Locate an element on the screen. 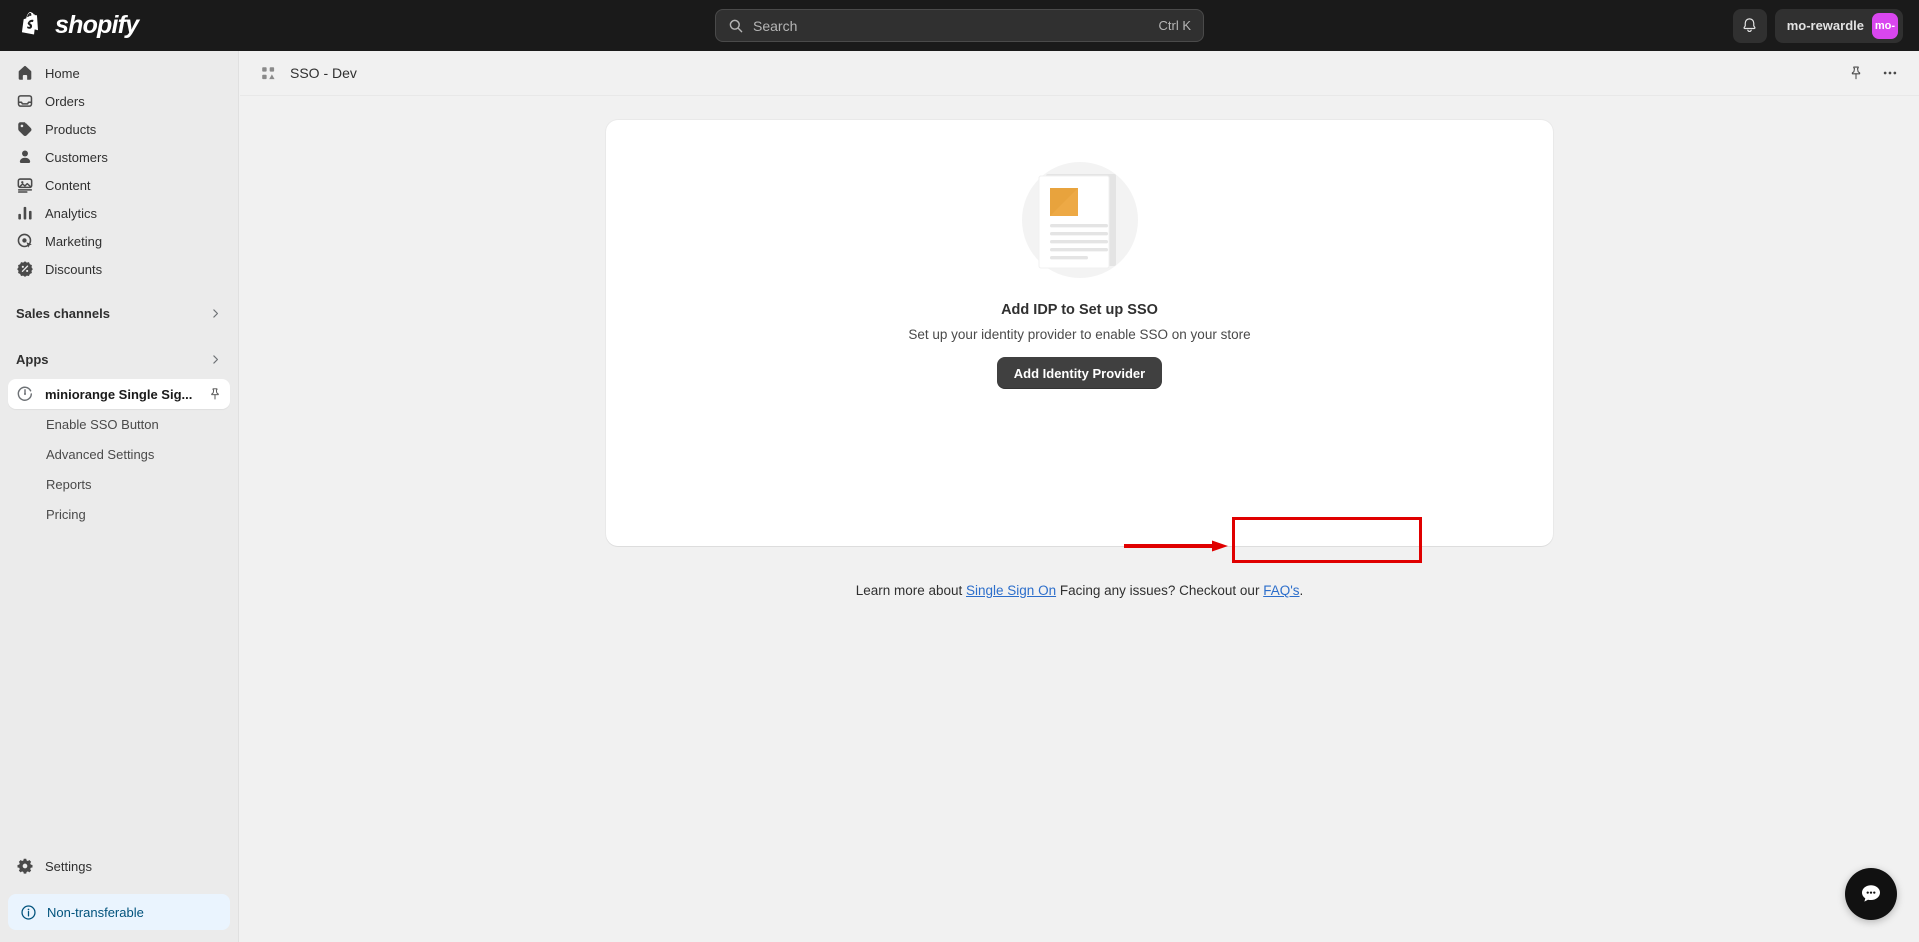  sidebar-subitem-advanced-settings: Advanced Settings is located at coordinates (119, 454).